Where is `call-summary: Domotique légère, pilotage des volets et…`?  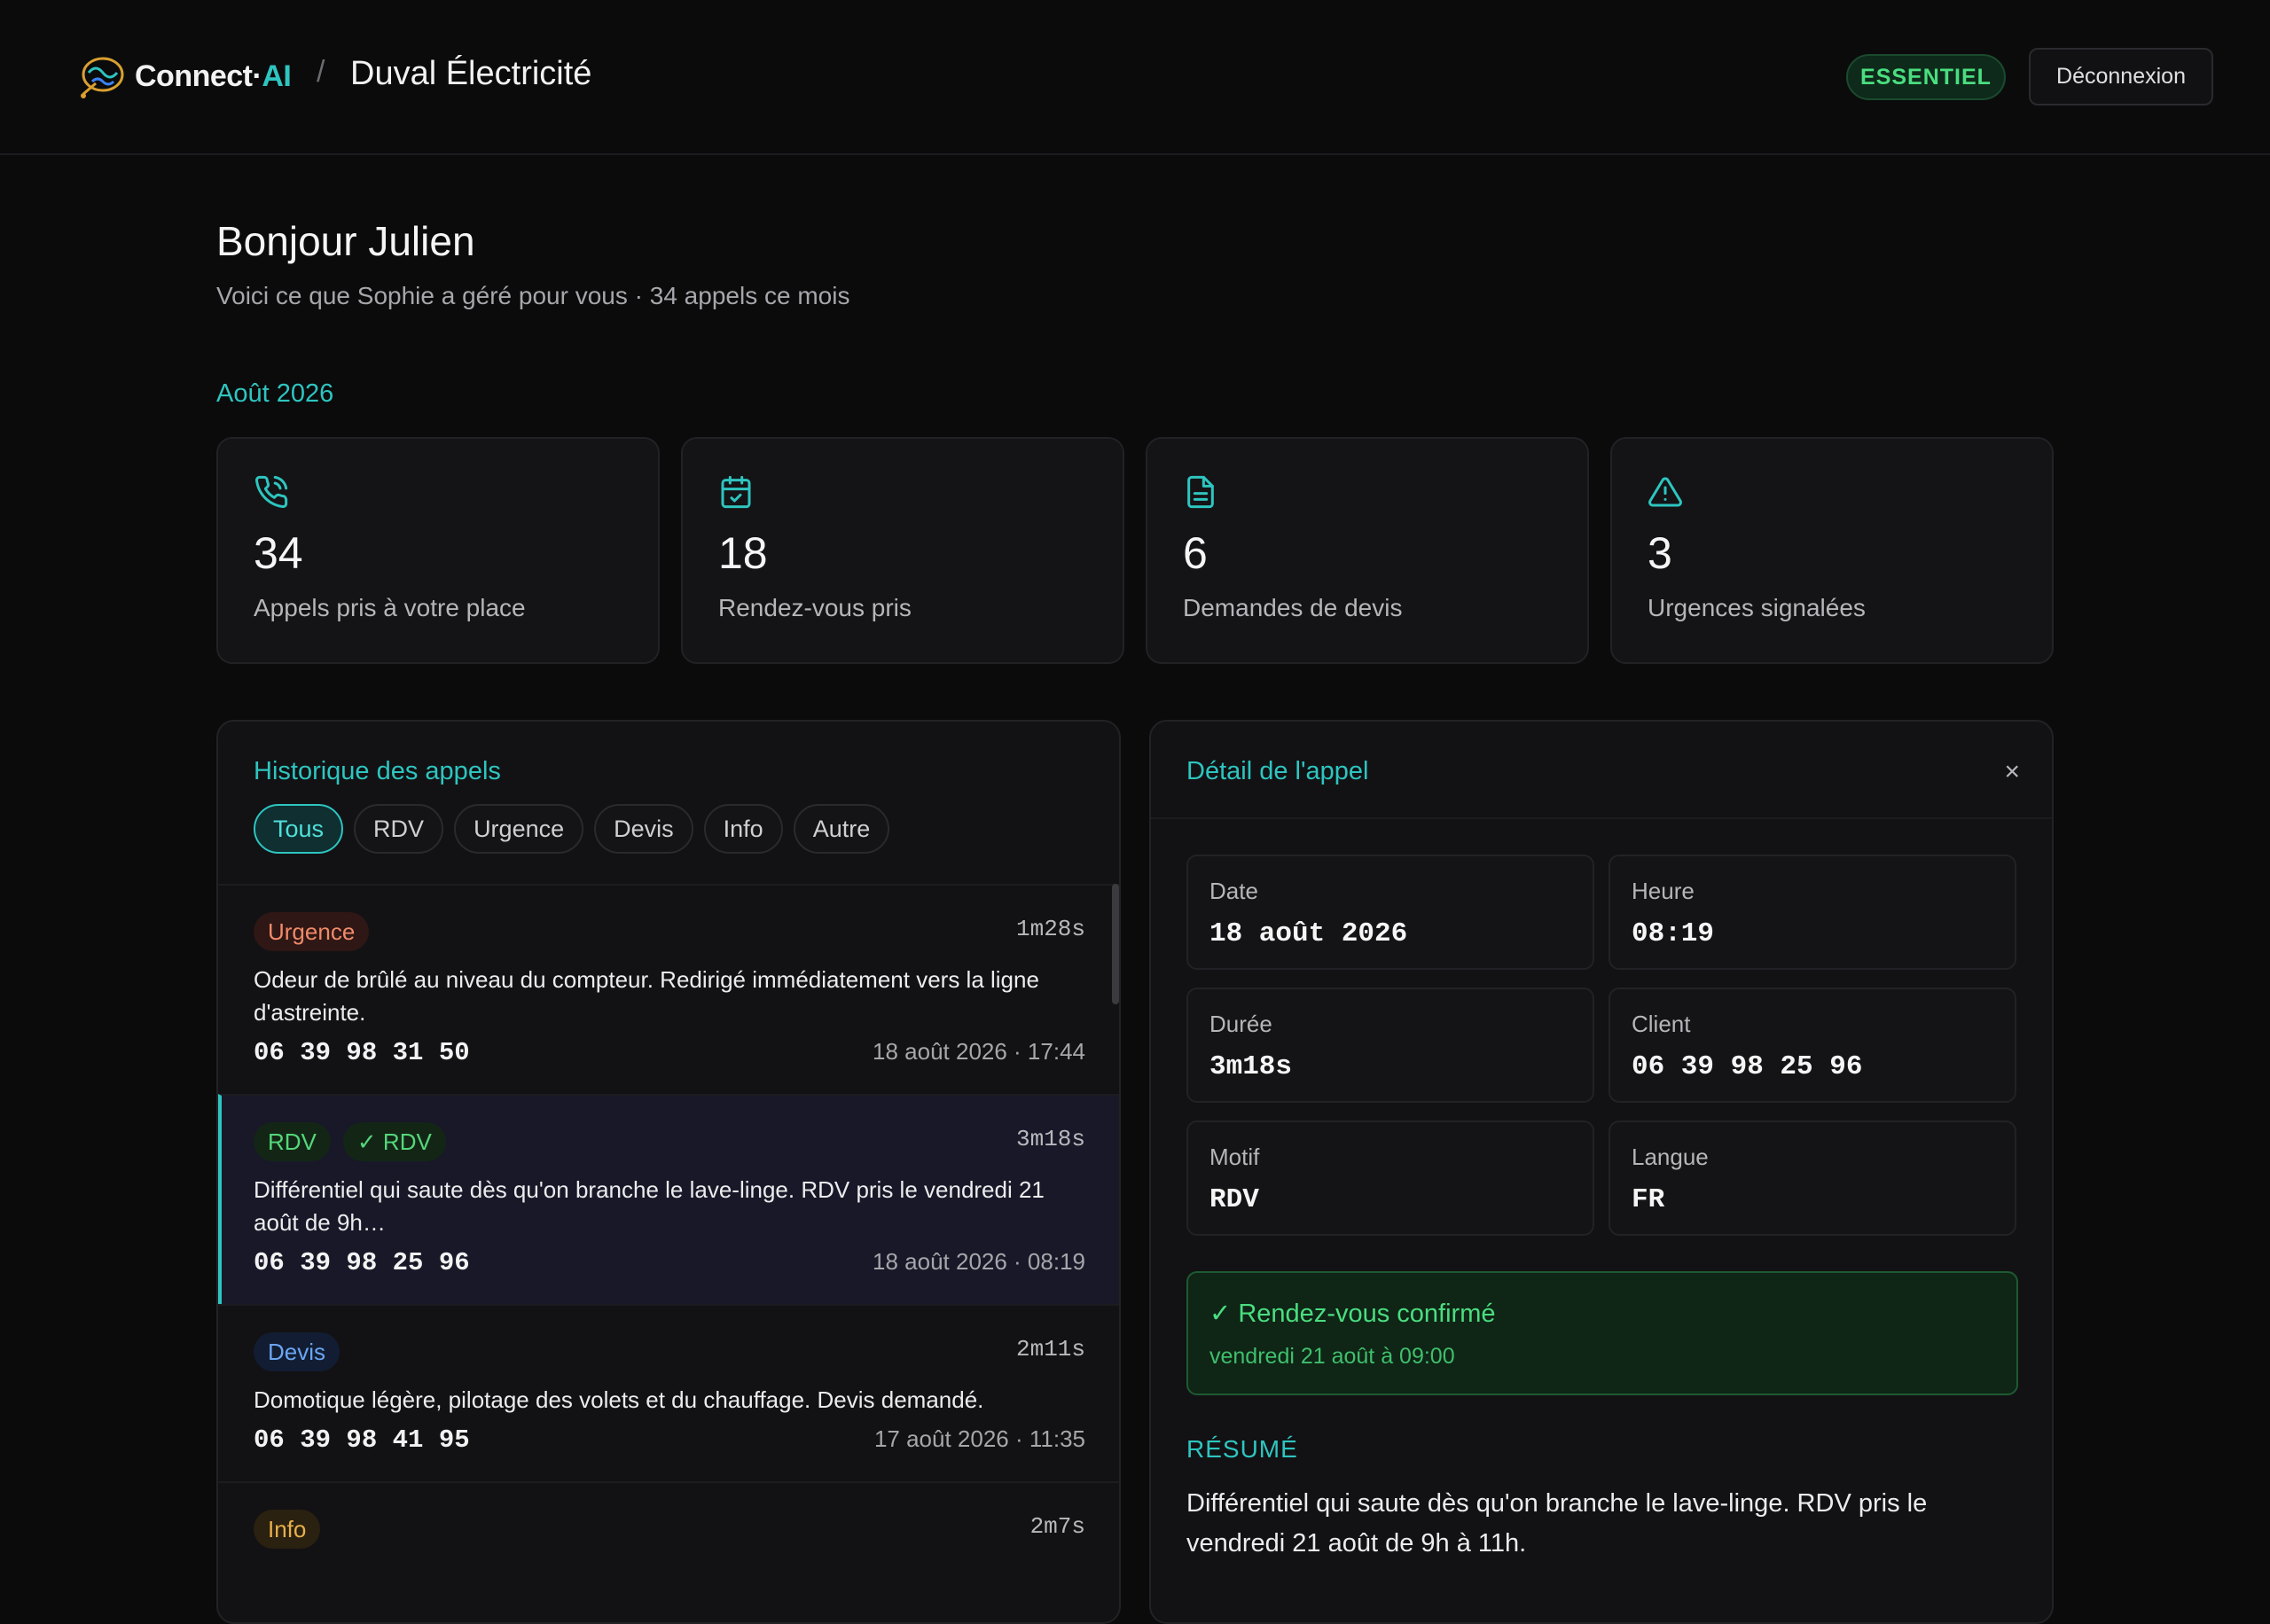
call-summary: Domotique légère, pilotage des volets et… is located at coordinates (619, 1399).